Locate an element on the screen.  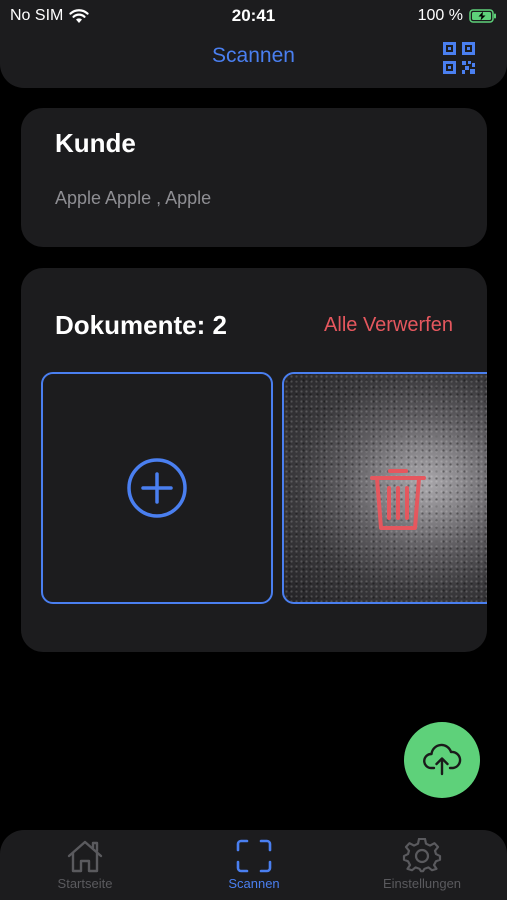
add-document-tile is located at coordinates (157, 488).